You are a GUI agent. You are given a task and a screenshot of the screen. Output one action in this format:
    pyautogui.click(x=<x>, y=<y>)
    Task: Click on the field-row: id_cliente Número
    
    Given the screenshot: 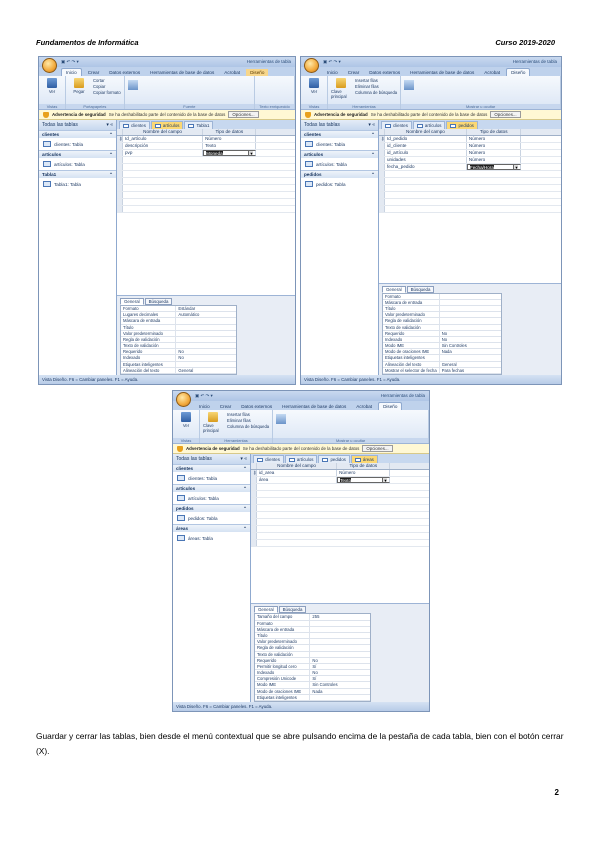 What is the action you would take?
    pyautogui.click(x=470, y=146)
    